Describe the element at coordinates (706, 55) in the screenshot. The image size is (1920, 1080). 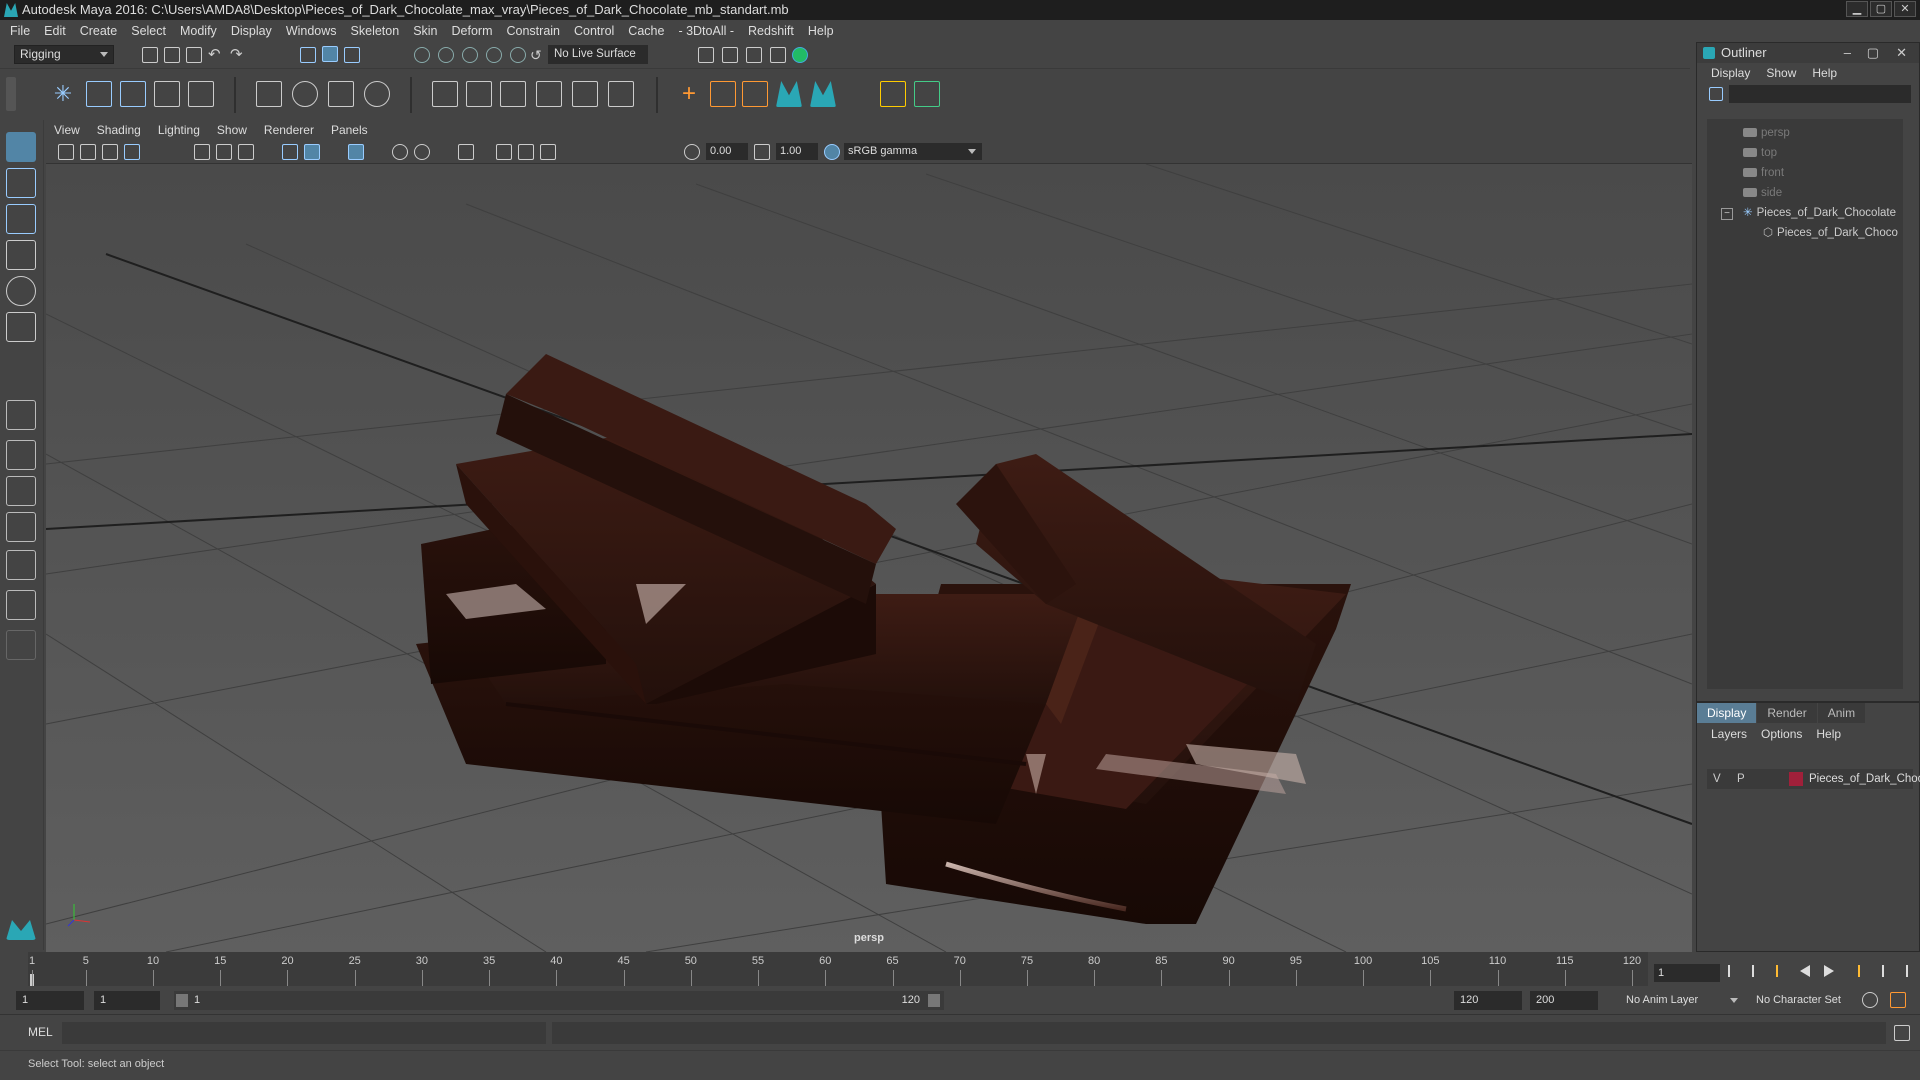
I see `render-frame-icon` at that location.